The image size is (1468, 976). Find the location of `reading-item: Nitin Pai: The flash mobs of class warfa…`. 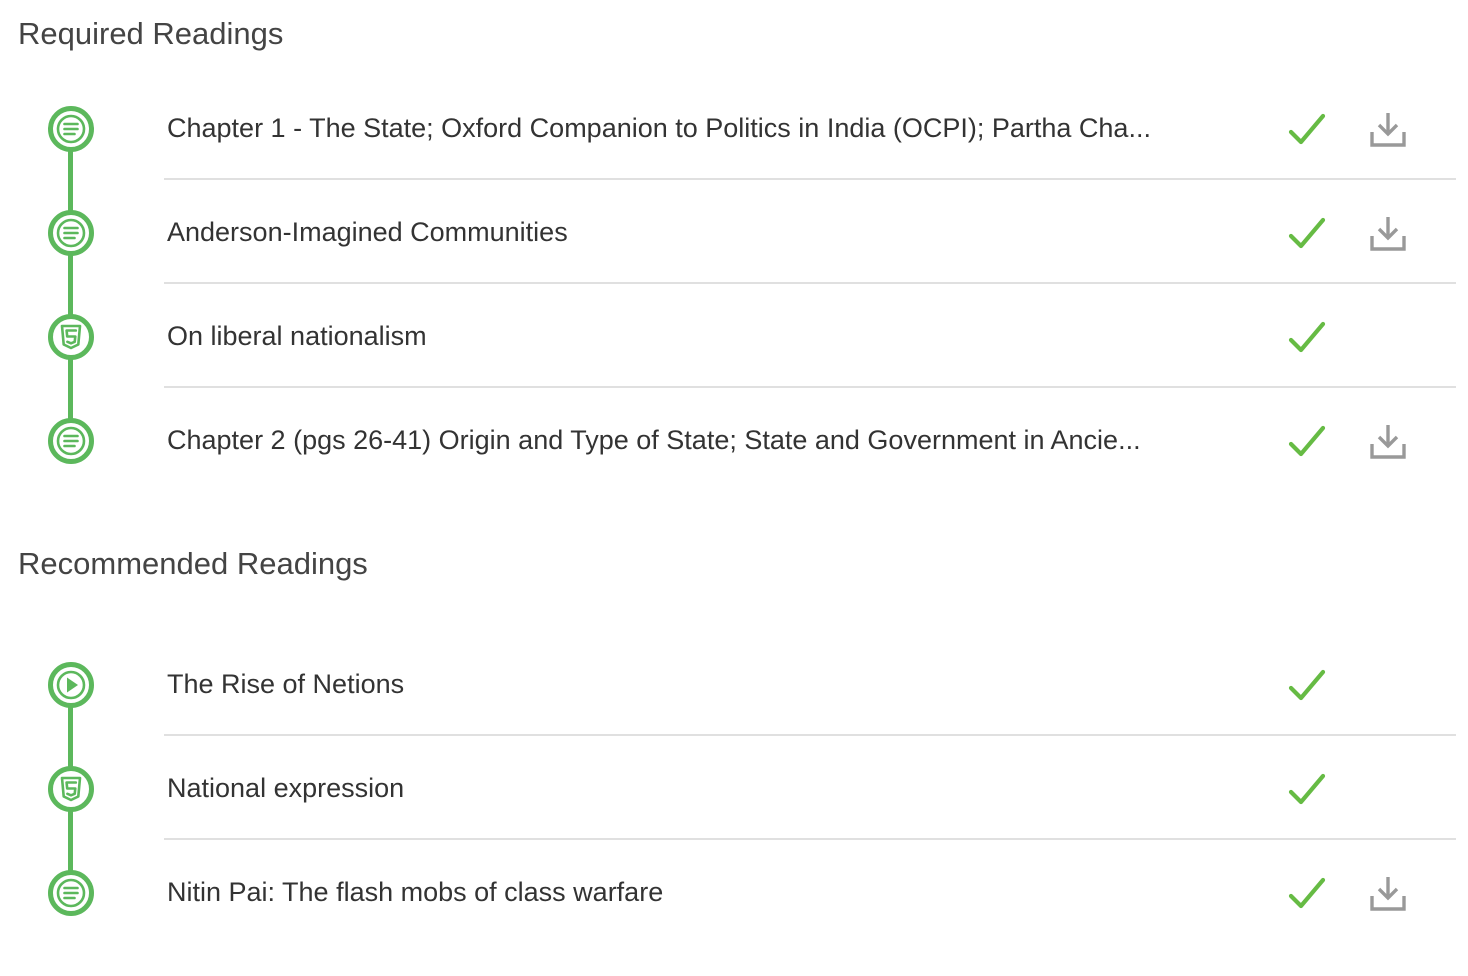

reading-item: Nitin Pai: The flash mobs of class warfa… is located at coordinates (734, 892).